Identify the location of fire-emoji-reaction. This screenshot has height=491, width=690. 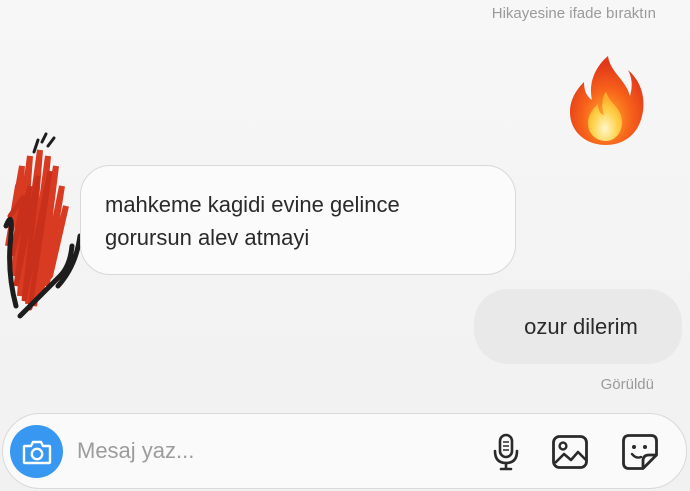
(606, 100).